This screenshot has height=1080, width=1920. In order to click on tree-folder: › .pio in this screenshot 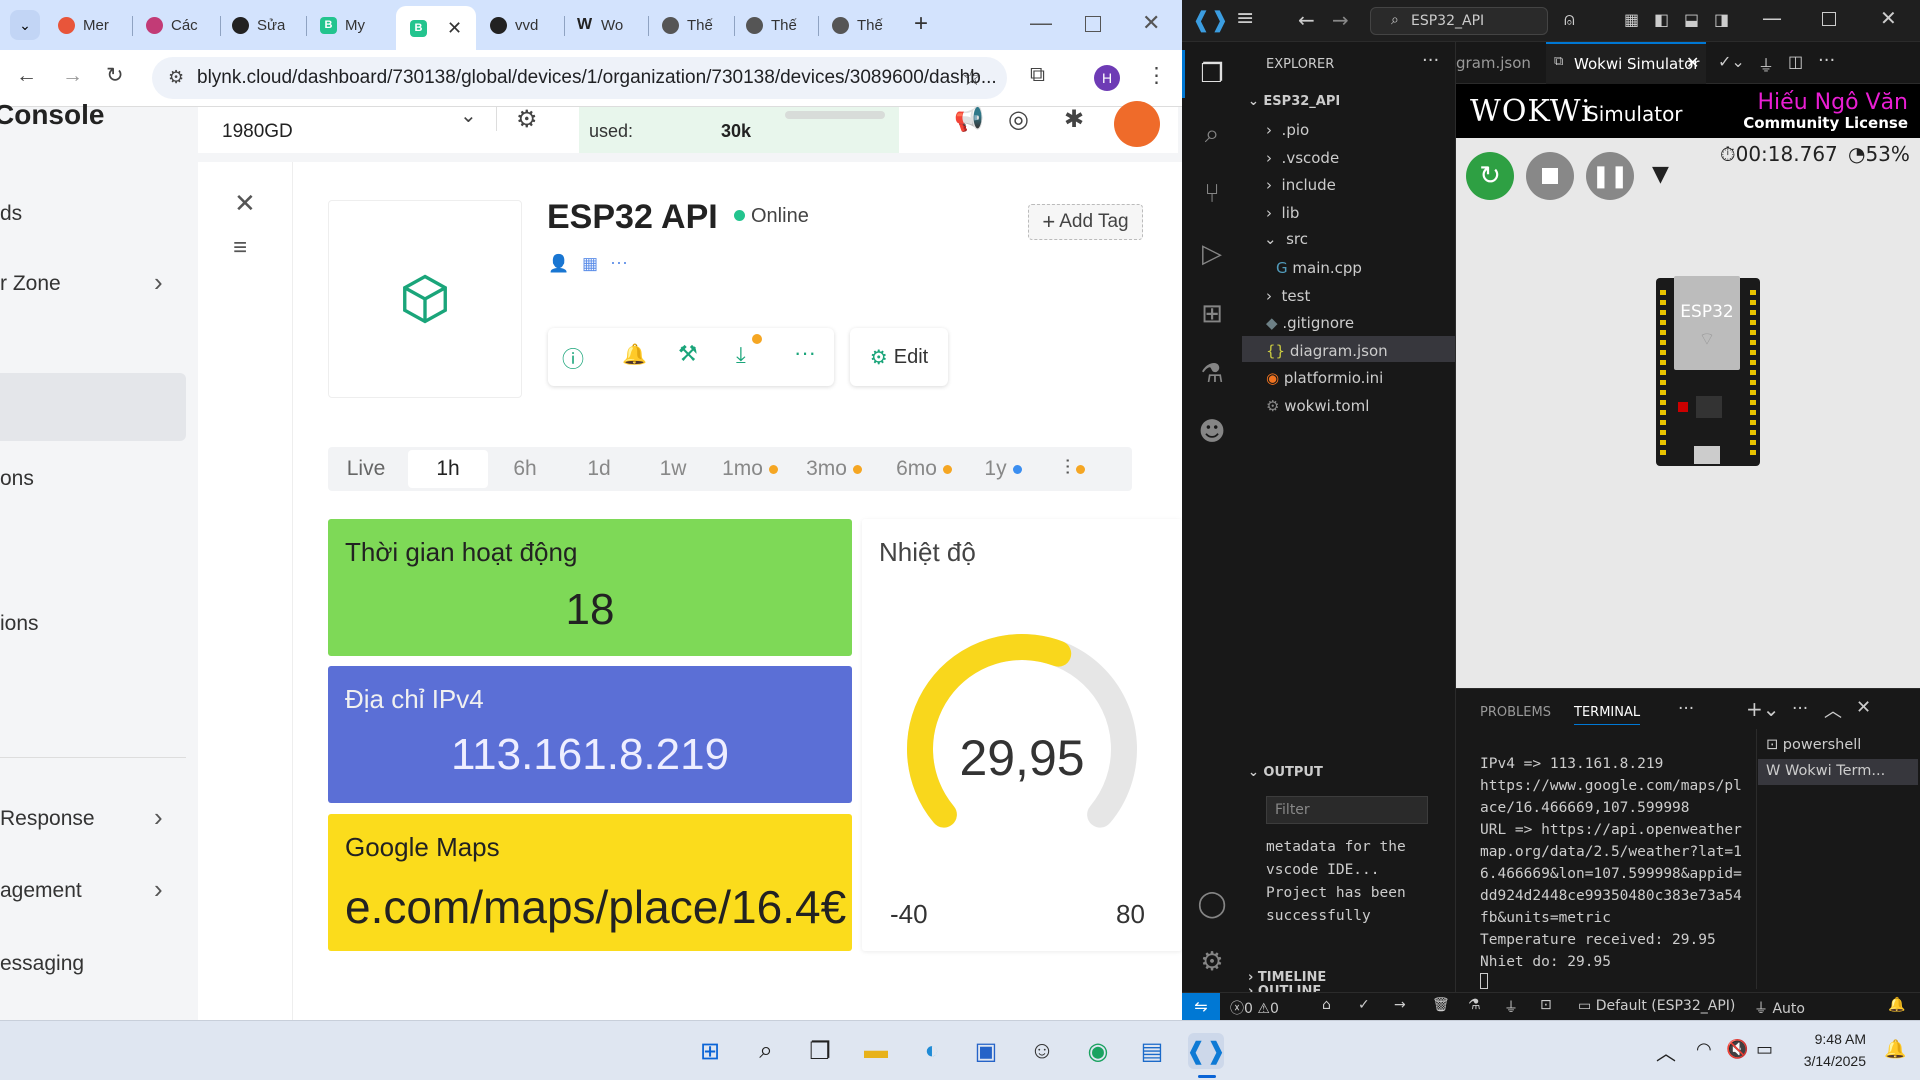, I will do `click(1287, 130)`.